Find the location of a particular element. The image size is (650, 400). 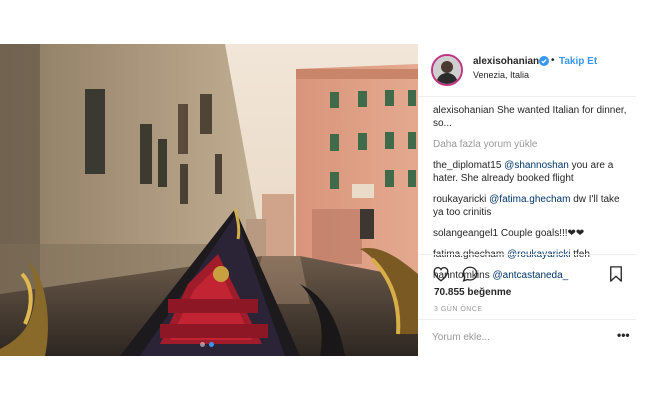

add-comment-bar: ••• is located at coordinates (527, 338).